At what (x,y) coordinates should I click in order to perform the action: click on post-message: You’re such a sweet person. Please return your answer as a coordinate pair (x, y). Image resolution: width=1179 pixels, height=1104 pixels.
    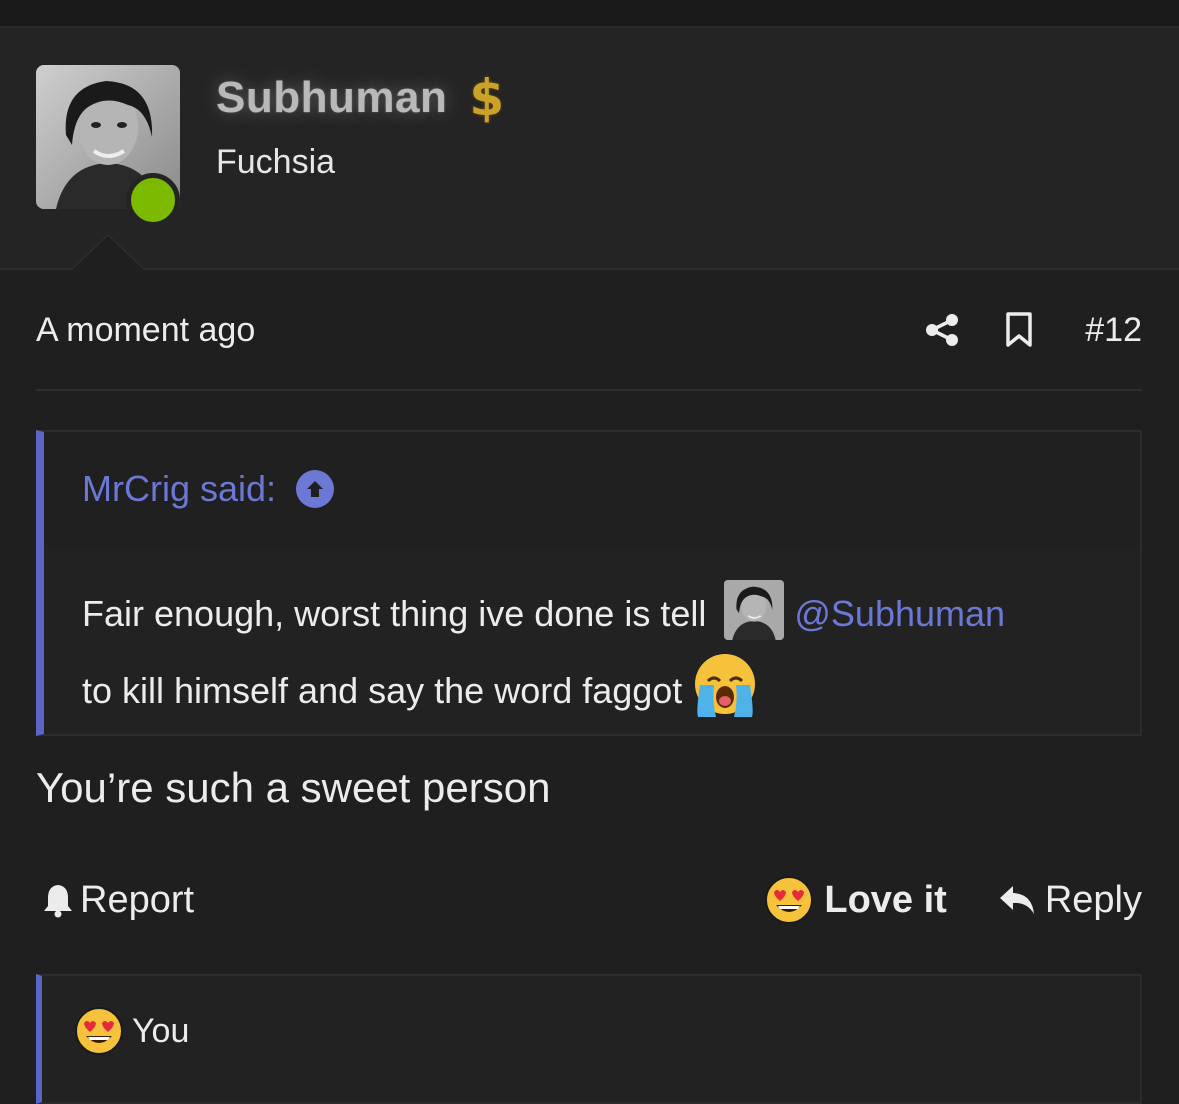
    Looking at the image, I should click on (293, 787).